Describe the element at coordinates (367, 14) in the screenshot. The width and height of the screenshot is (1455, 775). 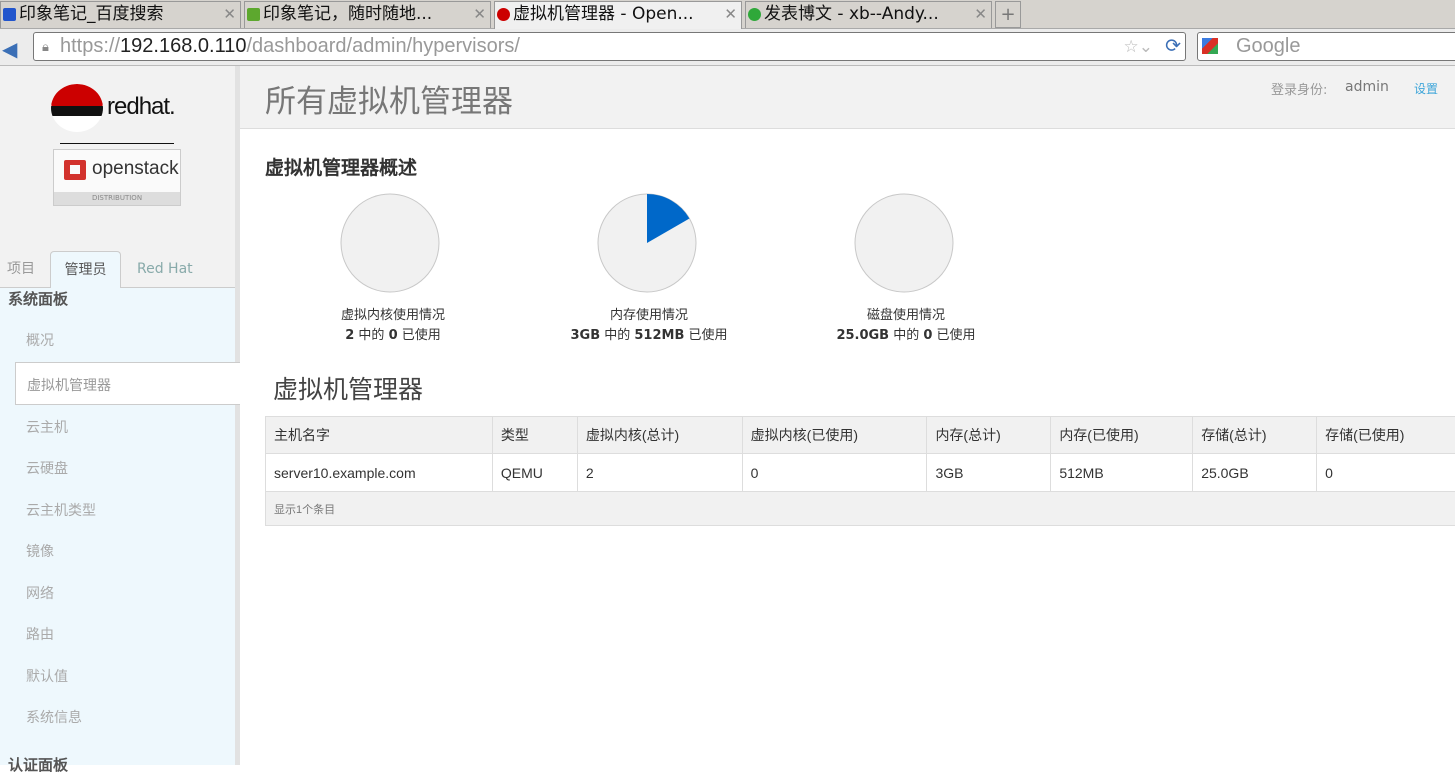
I see `browser-tab: 印象笔记，随时随地...✕` at that location.